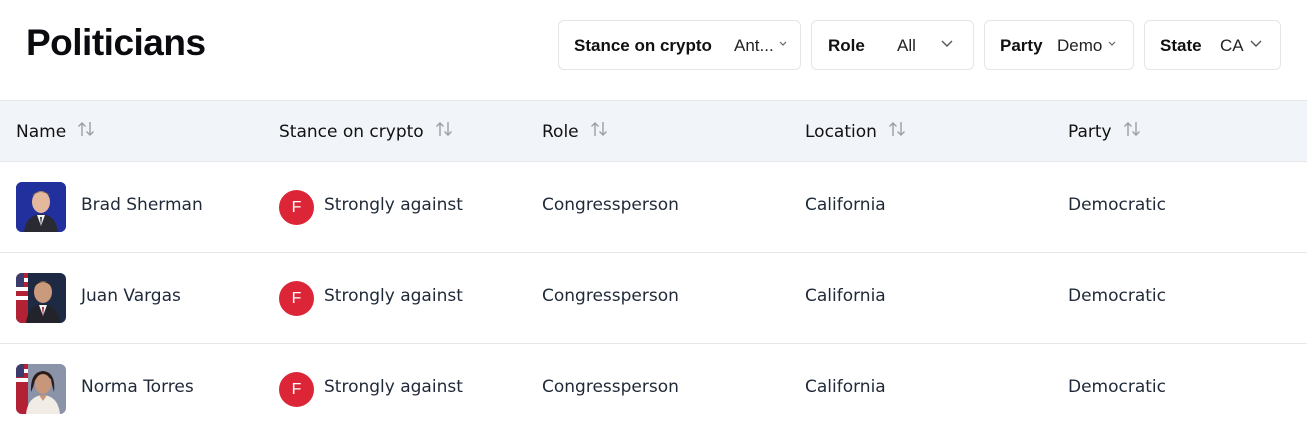 This screenshot has width=1307, height=447. I want to click on column-header-label: Stance on crypto, so click(351, 131).